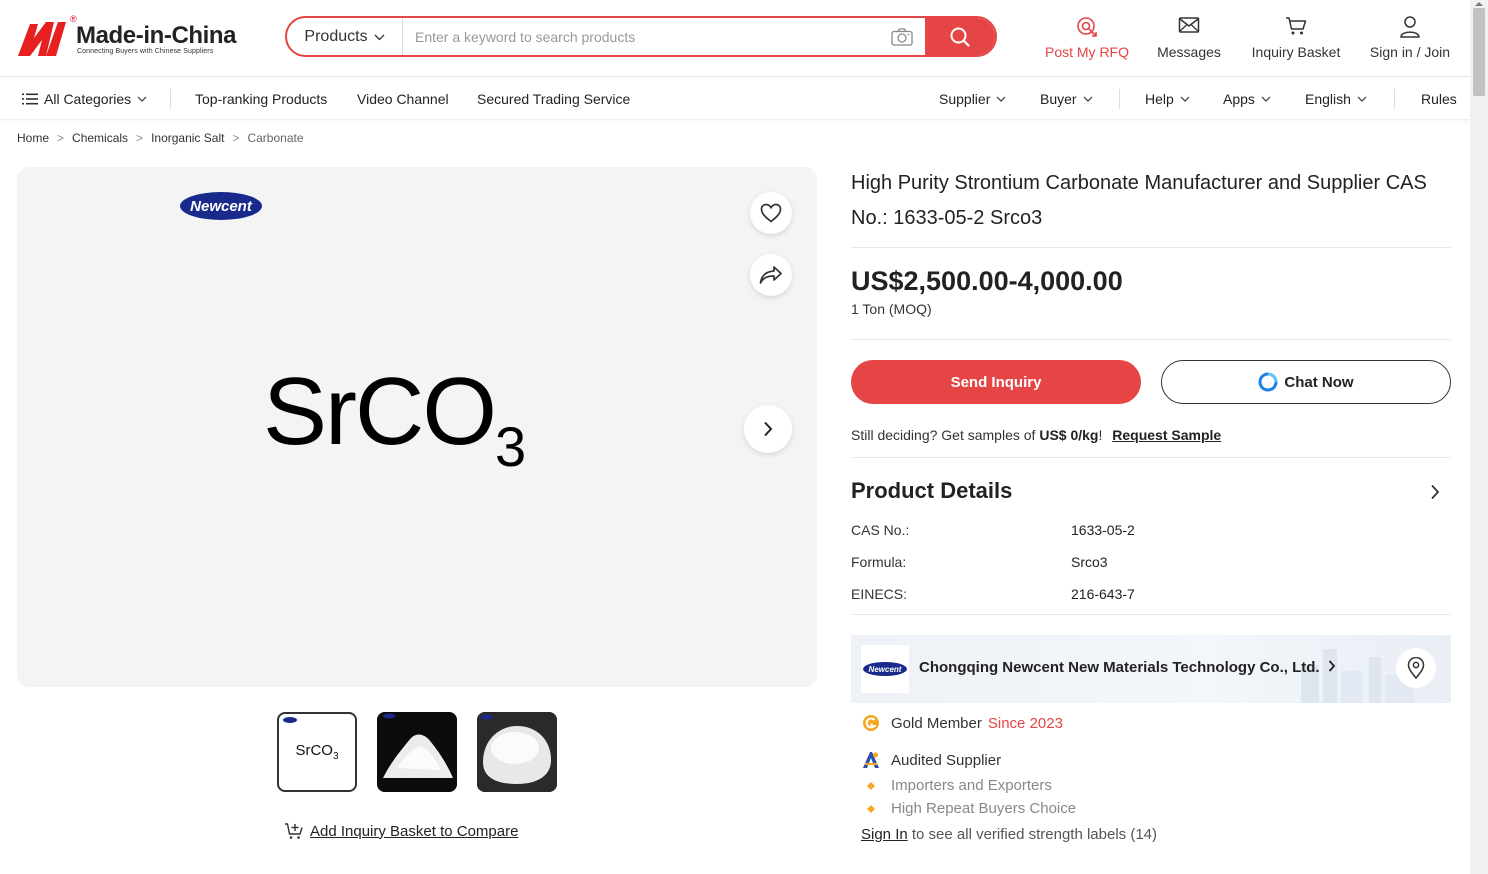 The height and width of the screenshot is (874, 1488). Describe the element at coordinates (1410, 52) in the screenshot. I see `sign-in-label: Sign in / Join` at that location.